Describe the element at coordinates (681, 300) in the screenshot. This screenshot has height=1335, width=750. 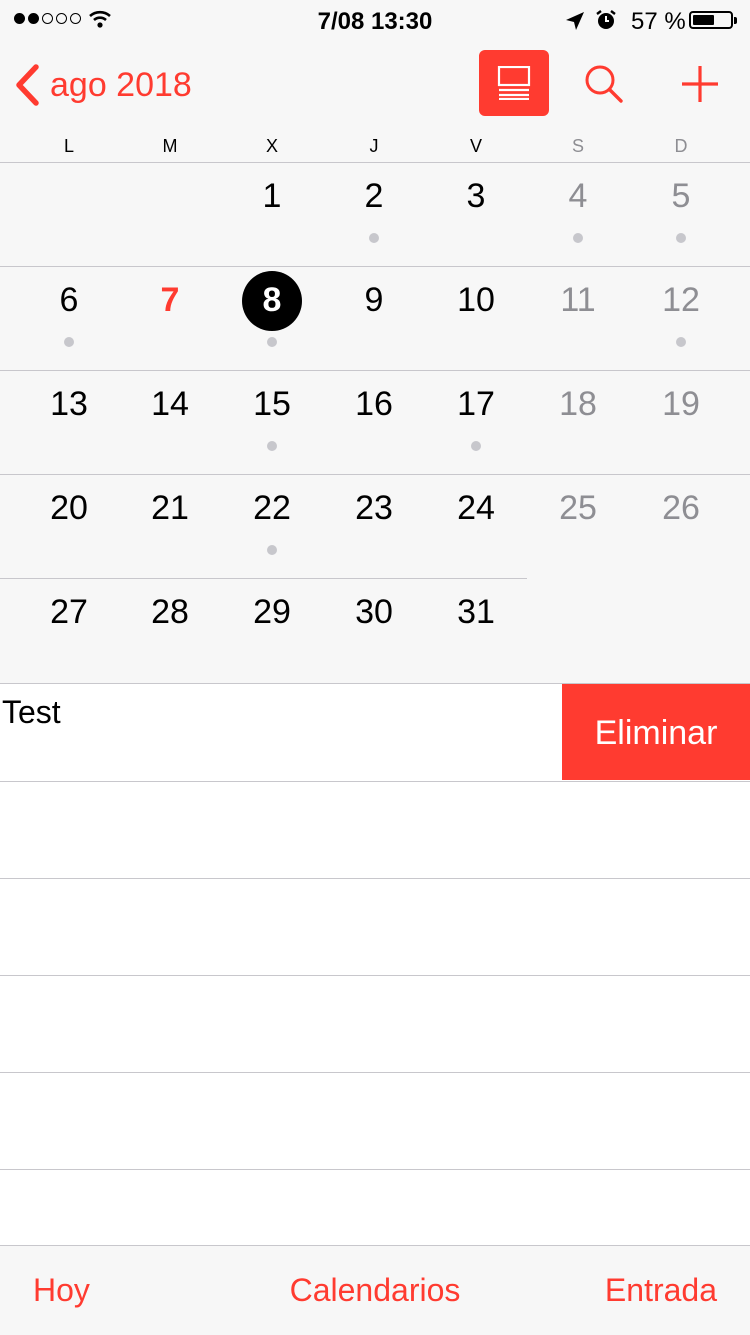
I see `day-number: 12` at that location.